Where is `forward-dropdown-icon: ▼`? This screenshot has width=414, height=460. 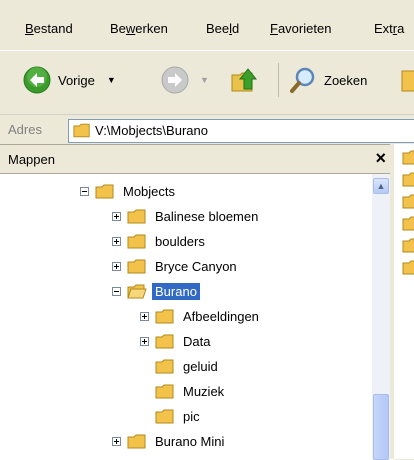 forward-dropdown-icon: ▼ is located at coordinates (204, 80).